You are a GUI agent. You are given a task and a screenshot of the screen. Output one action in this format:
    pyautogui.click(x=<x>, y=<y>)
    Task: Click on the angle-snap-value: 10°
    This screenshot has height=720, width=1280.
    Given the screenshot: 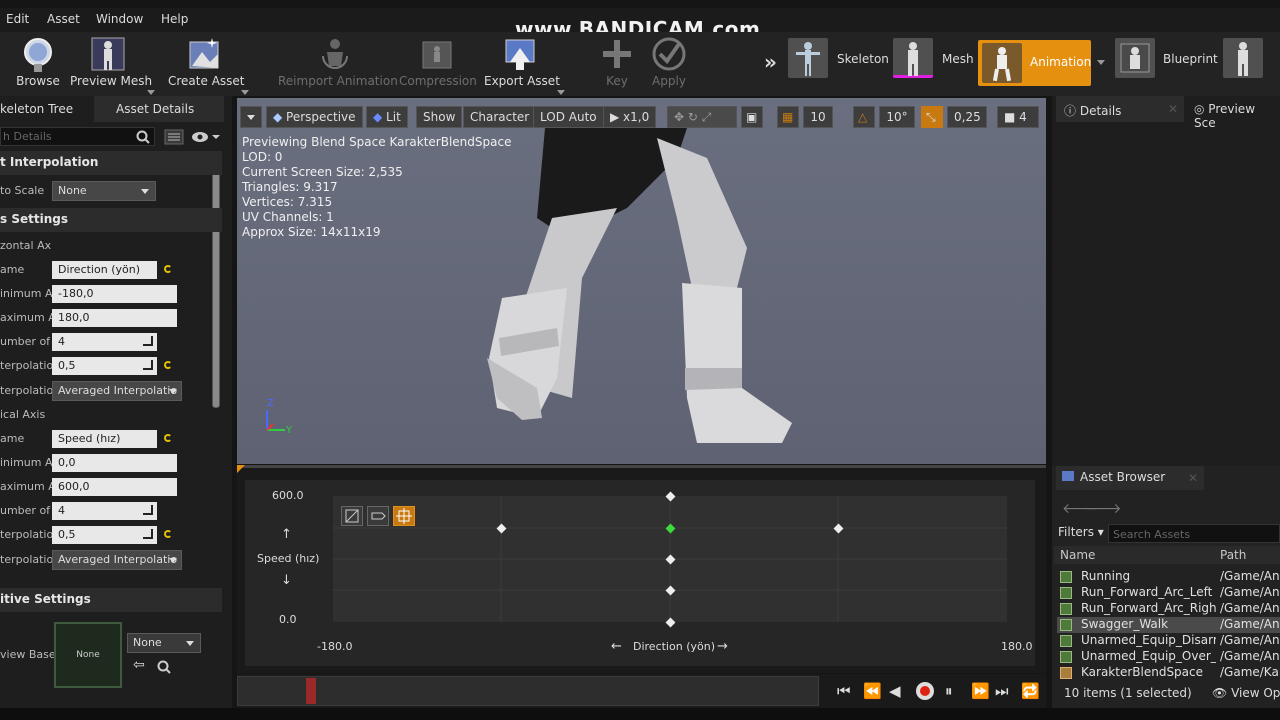 What is the action you would take?
    pyautogui.click(x=897, y=117)
    